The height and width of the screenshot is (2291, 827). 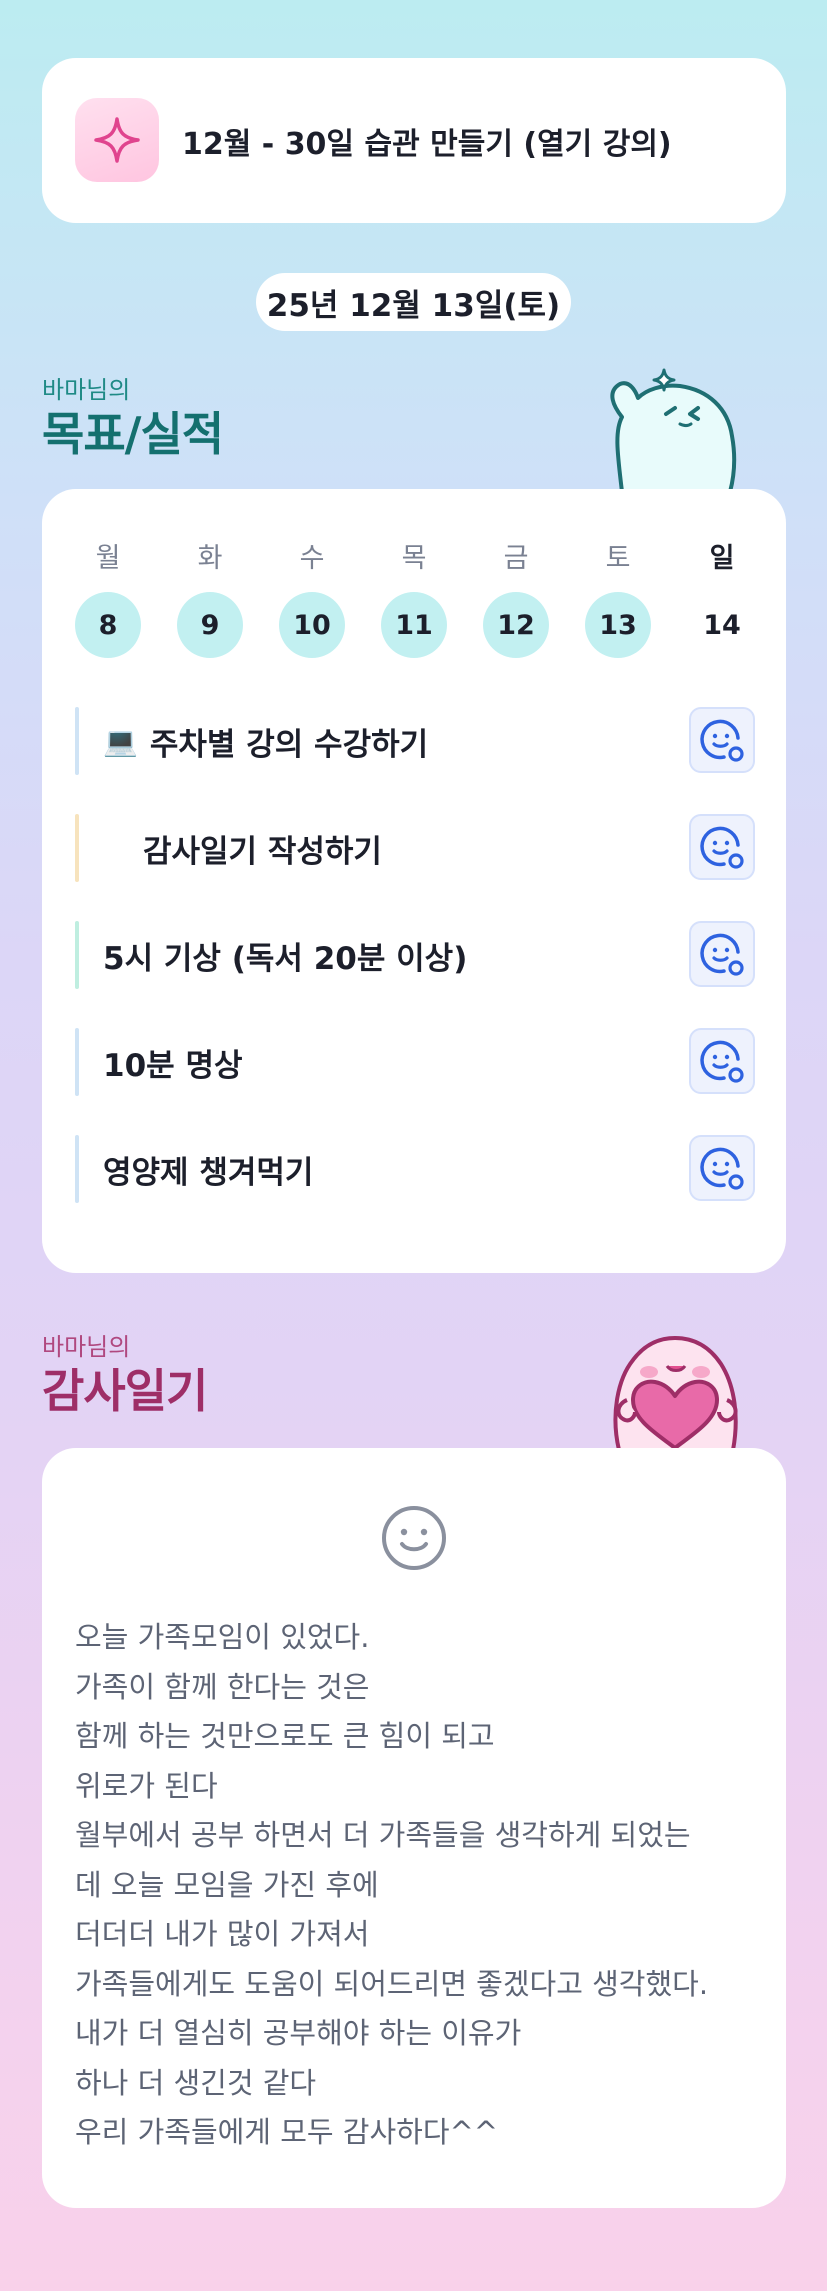 What do you see at coordinates (108, 625) in the screenshot?
I see `day-number: 8` at bounding box center [108, 625].